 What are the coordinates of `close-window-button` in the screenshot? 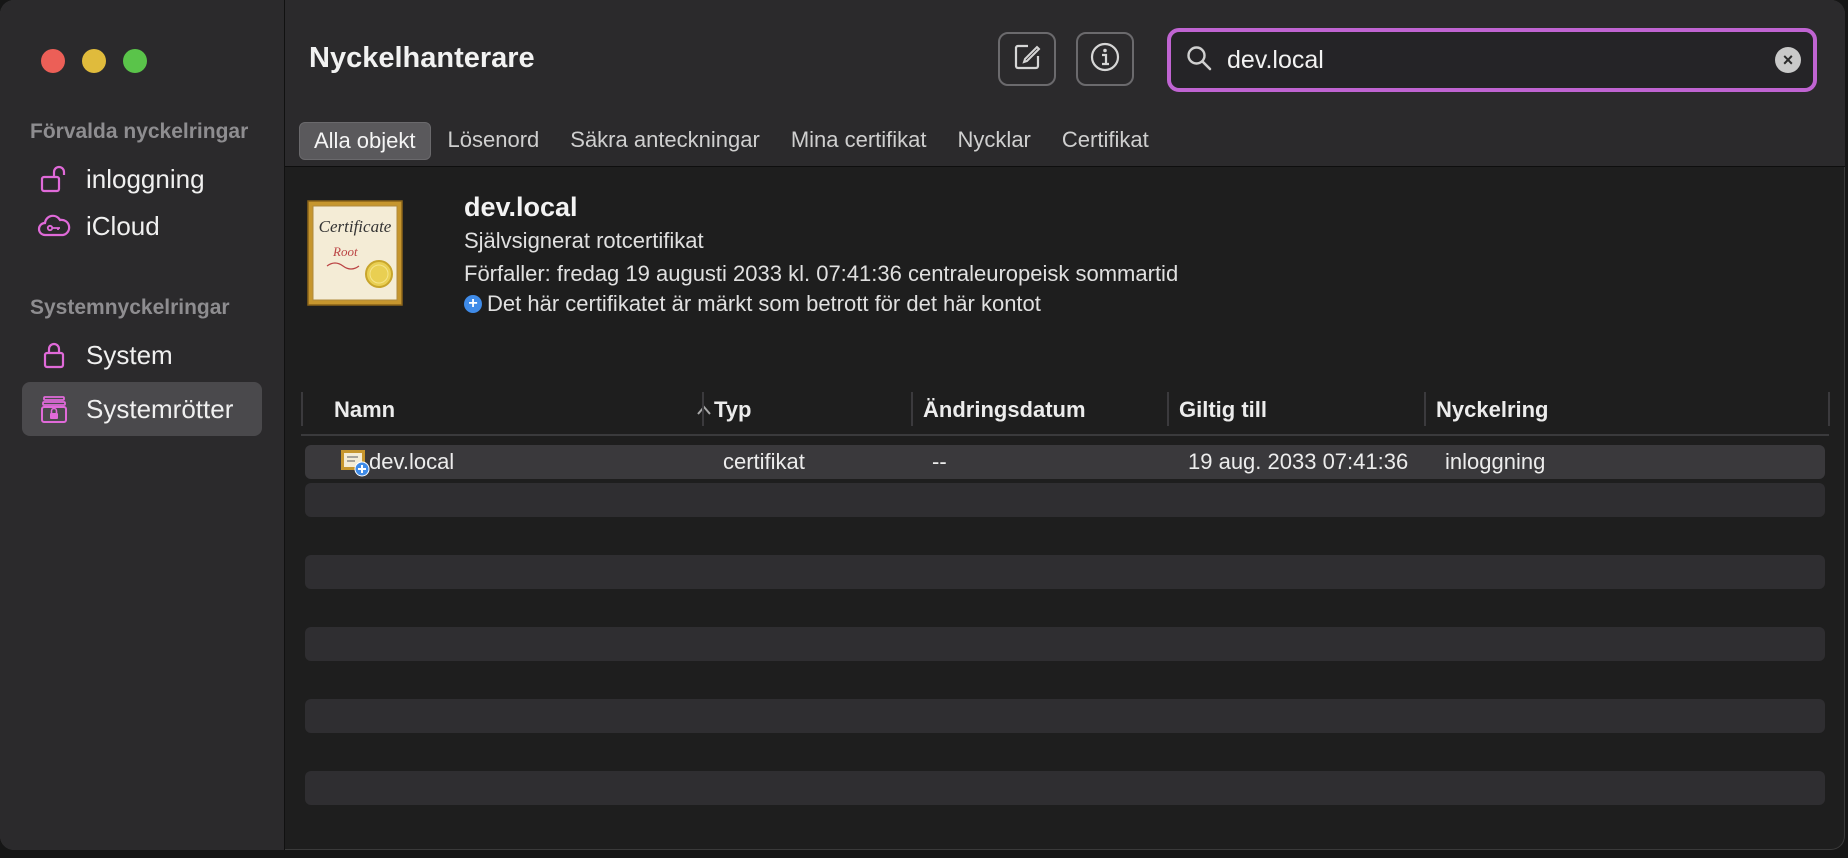 It's located at (53, 61).